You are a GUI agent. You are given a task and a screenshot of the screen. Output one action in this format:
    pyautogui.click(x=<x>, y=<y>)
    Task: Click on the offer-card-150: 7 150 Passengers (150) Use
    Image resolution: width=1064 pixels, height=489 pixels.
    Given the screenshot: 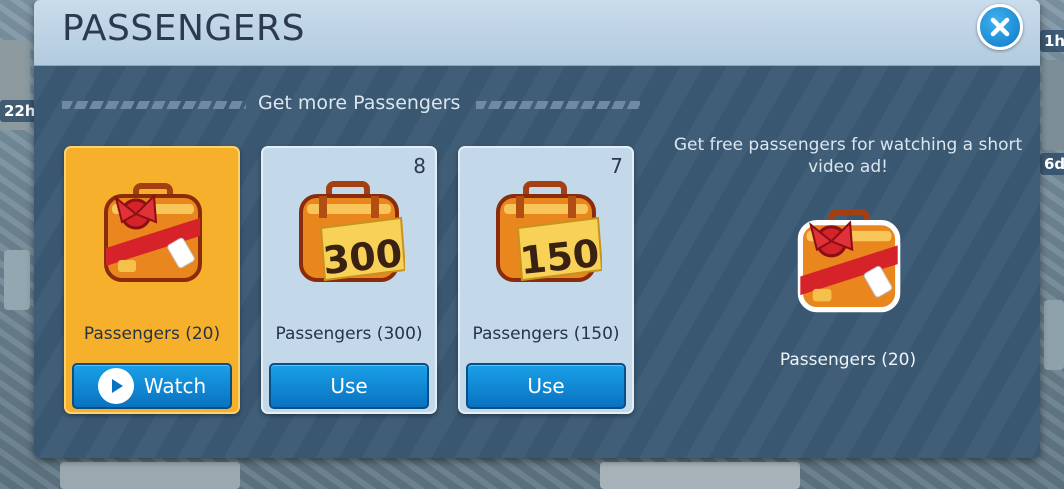 What is the action you would take?
    pyautogui.click(x=546, y=280)
    